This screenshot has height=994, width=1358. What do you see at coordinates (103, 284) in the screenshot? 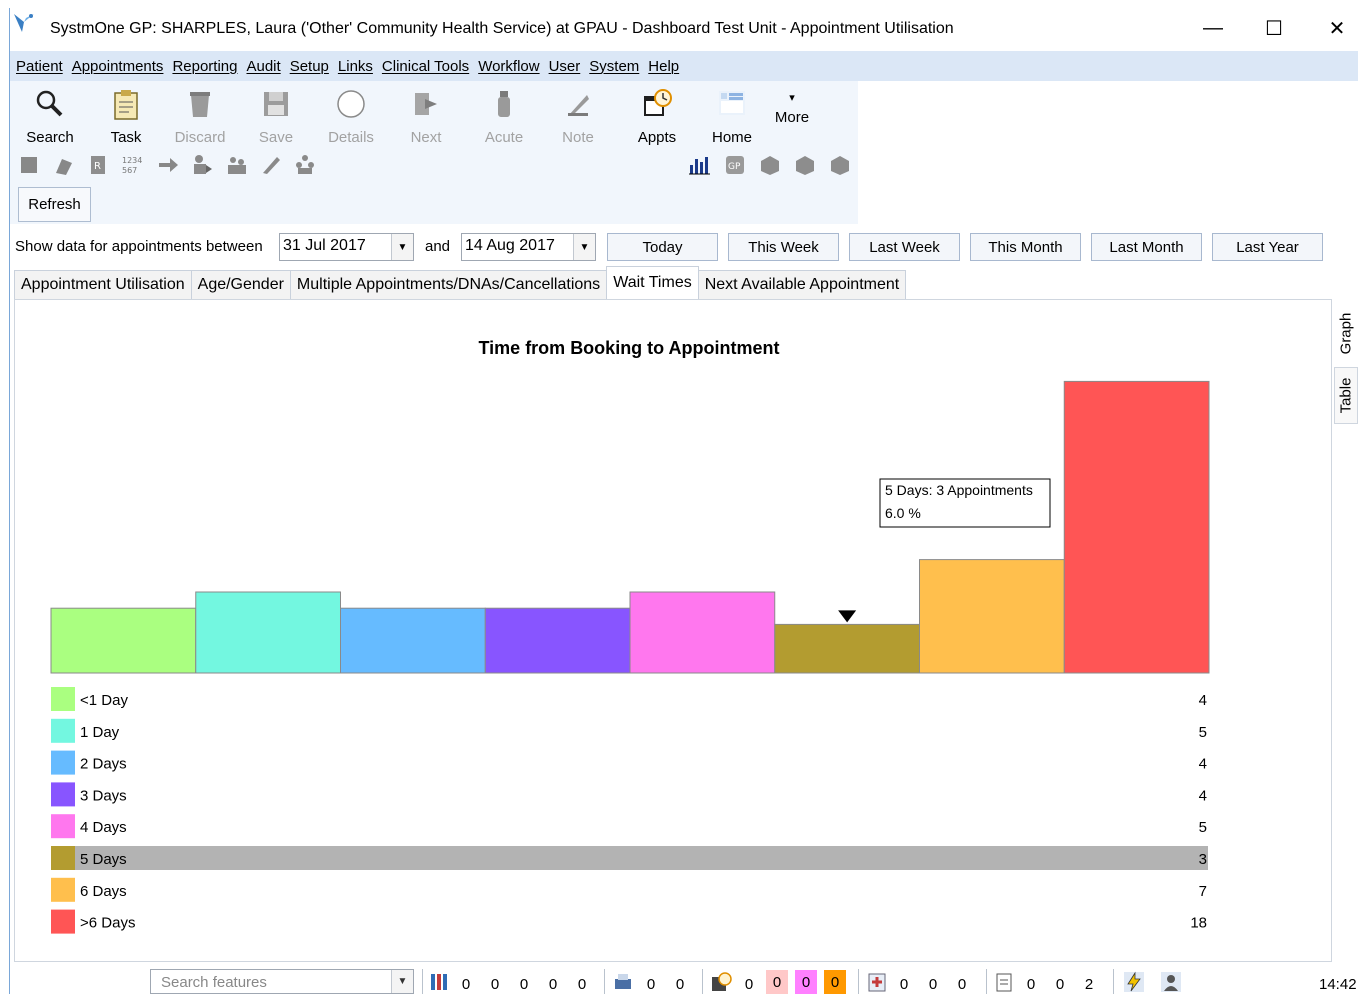
I see `tab-appointment-utilisation: Appointment Utilisation` at bounding box center [103, 284].